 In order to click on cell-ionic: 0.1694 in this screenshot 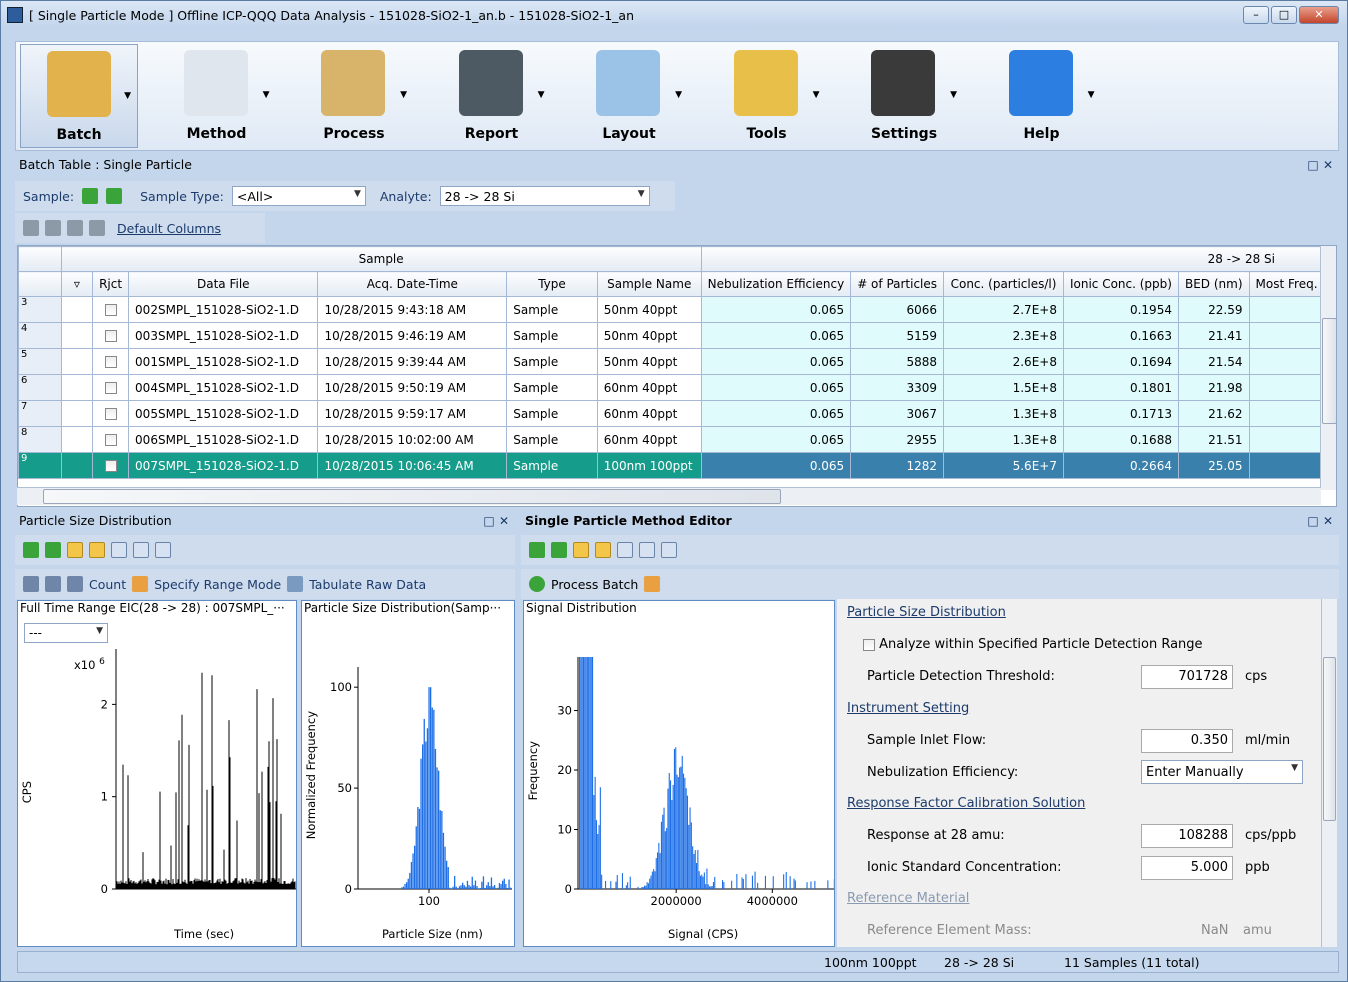, I will do `click(1120, 361)`.